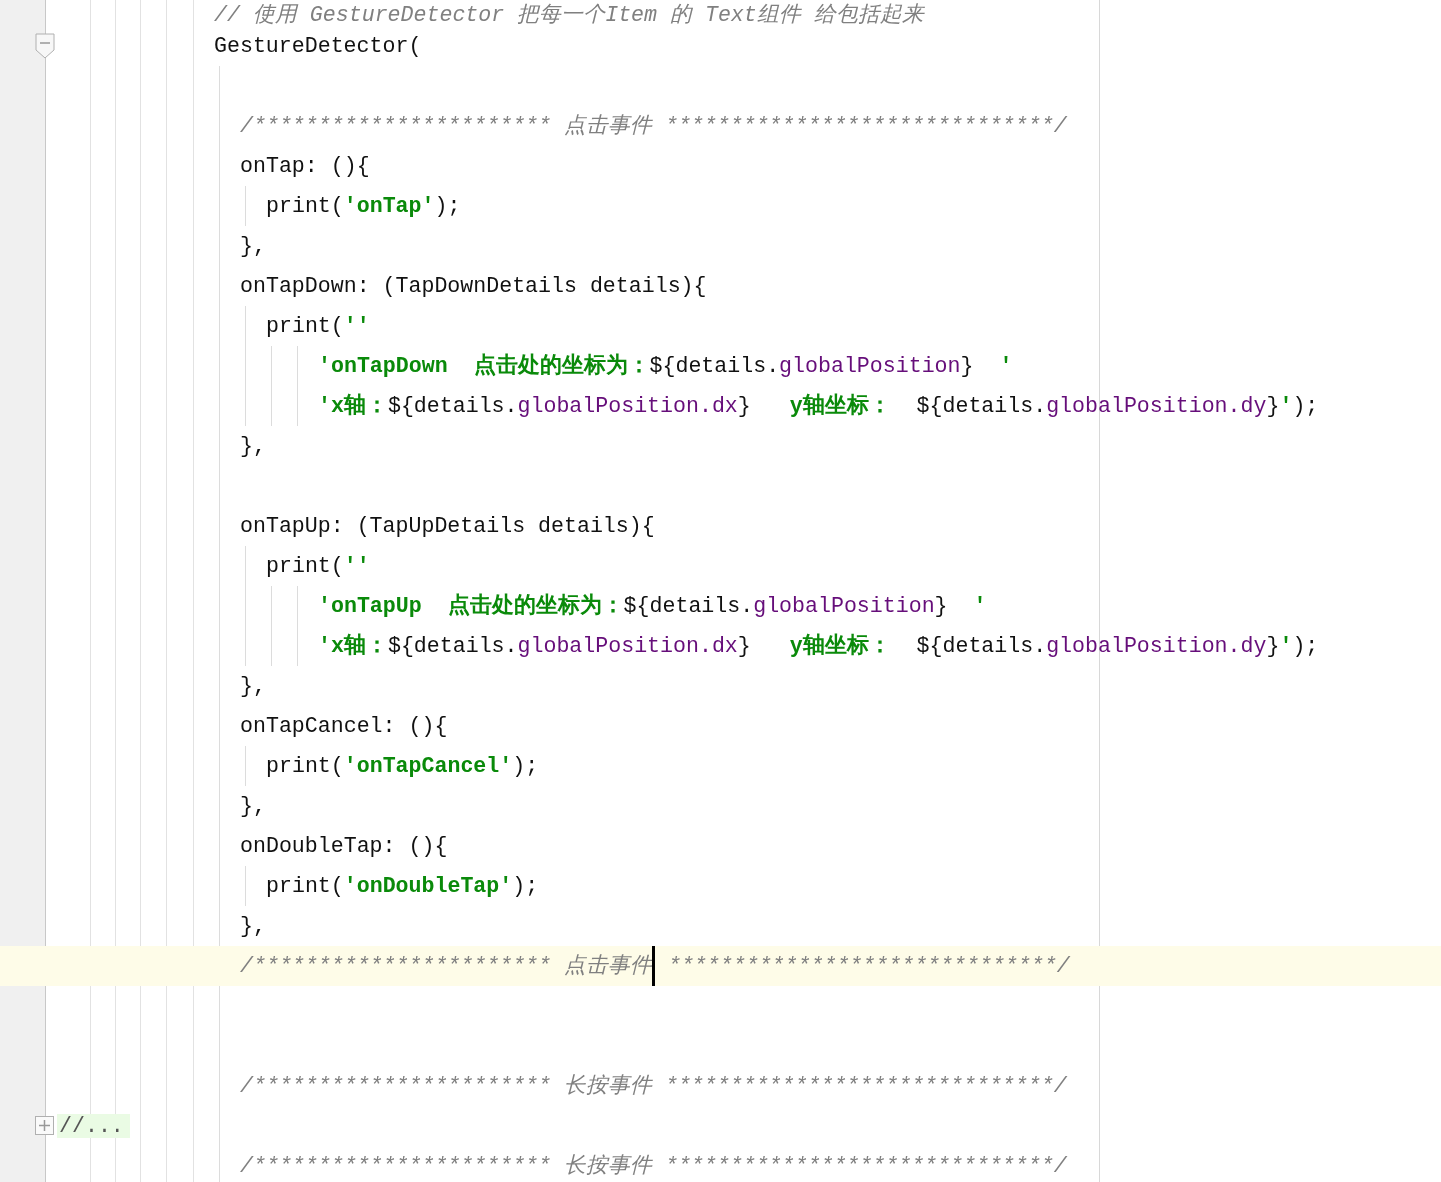  I want to click on expand-icon, so click(44, 1125).